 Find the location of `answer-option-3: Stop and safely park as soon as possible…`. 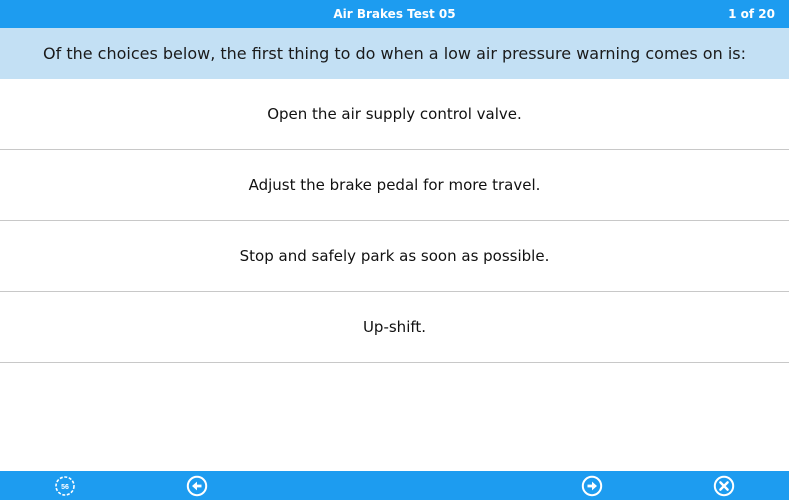

answer-option-3: Stop and safely park as soon as possible… is located at coordinates (394, 256).